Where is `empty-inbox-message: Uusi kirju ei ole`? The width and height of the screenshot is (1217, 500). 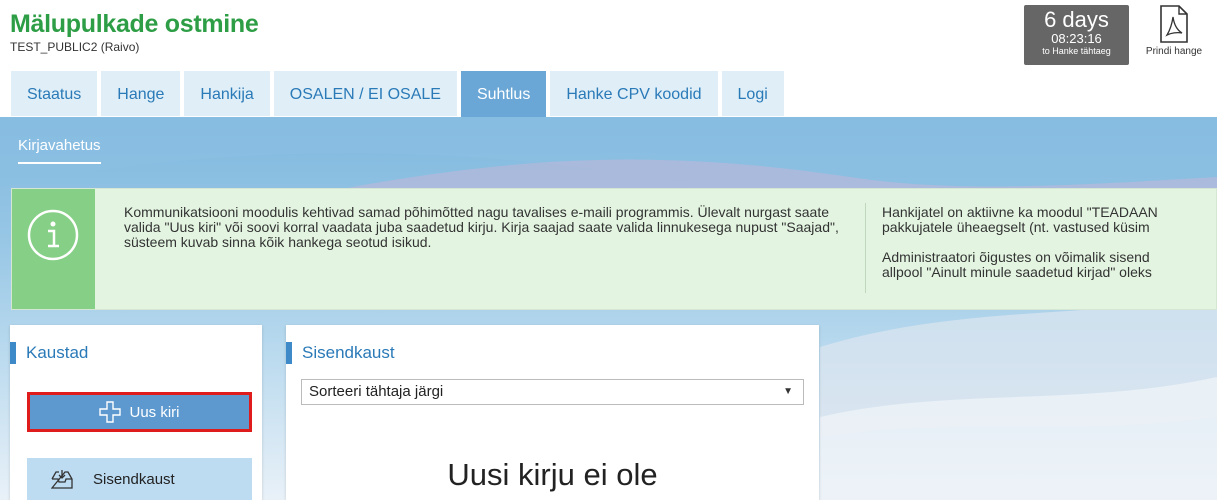 empty-inbox-message: Uusi kirju ei ole is located at coordinates (552, 474).